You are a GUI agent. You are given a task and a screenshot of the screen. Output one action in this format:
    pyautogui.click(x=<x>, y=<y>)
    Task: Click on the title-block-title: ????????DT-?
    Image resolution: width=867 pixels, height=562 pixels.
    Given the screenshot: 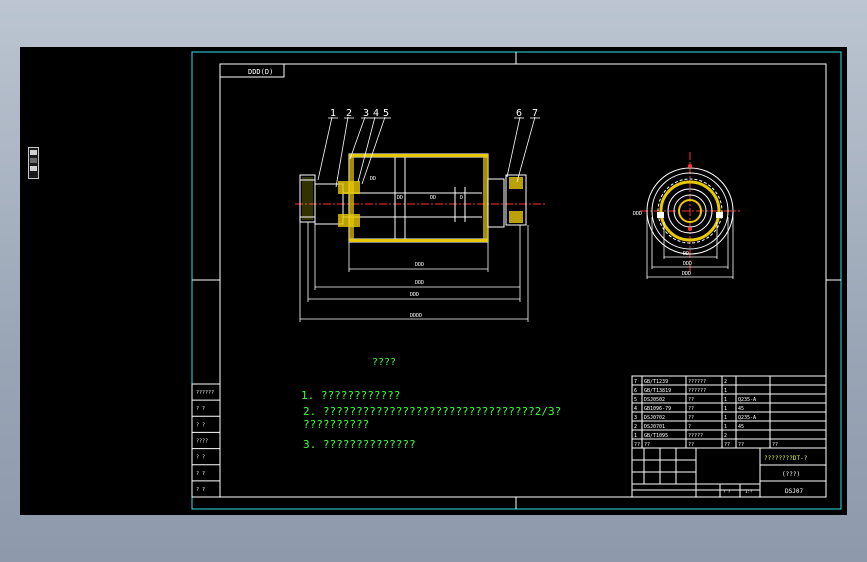 What is the action you would take?
    pyautogui.click(x=786, y=458)
    